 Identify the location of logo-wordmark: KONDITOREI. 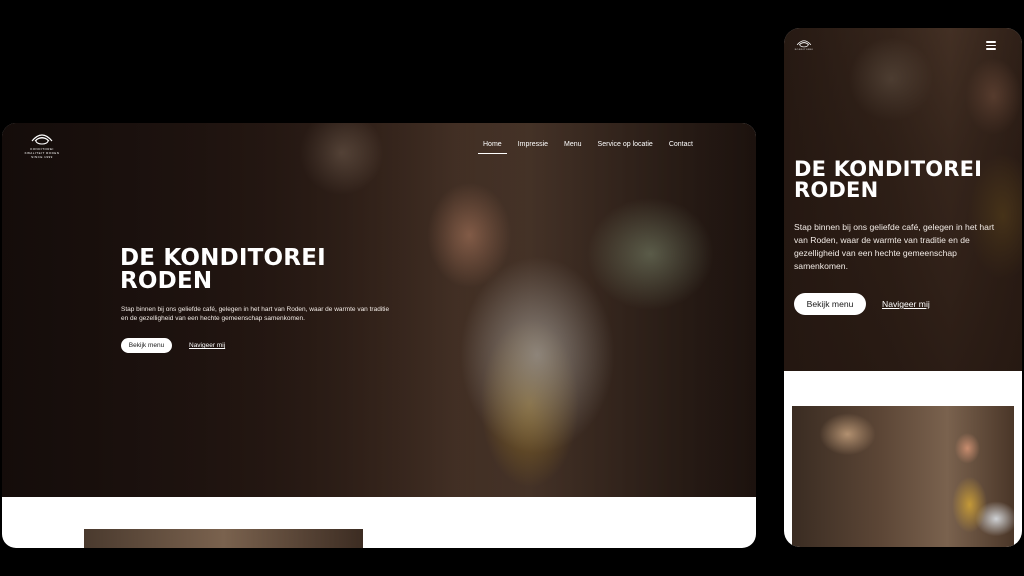
(804, 50).